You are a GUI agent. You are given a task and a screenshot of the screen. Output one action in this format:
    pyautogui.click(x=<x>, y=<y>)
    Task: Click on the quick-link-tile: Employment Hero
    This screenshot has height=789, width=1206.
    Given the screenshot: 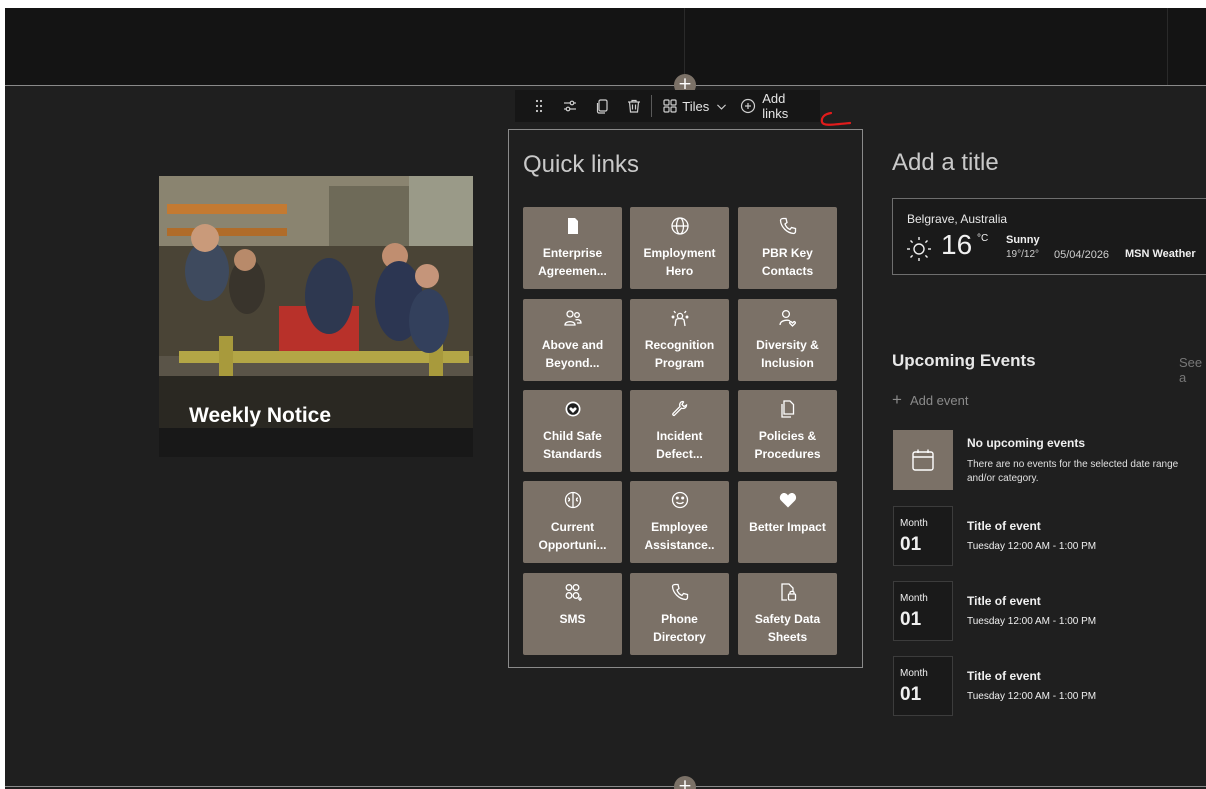 What is the action you would take?
    pyautogui.click(x=679, y=248)
    